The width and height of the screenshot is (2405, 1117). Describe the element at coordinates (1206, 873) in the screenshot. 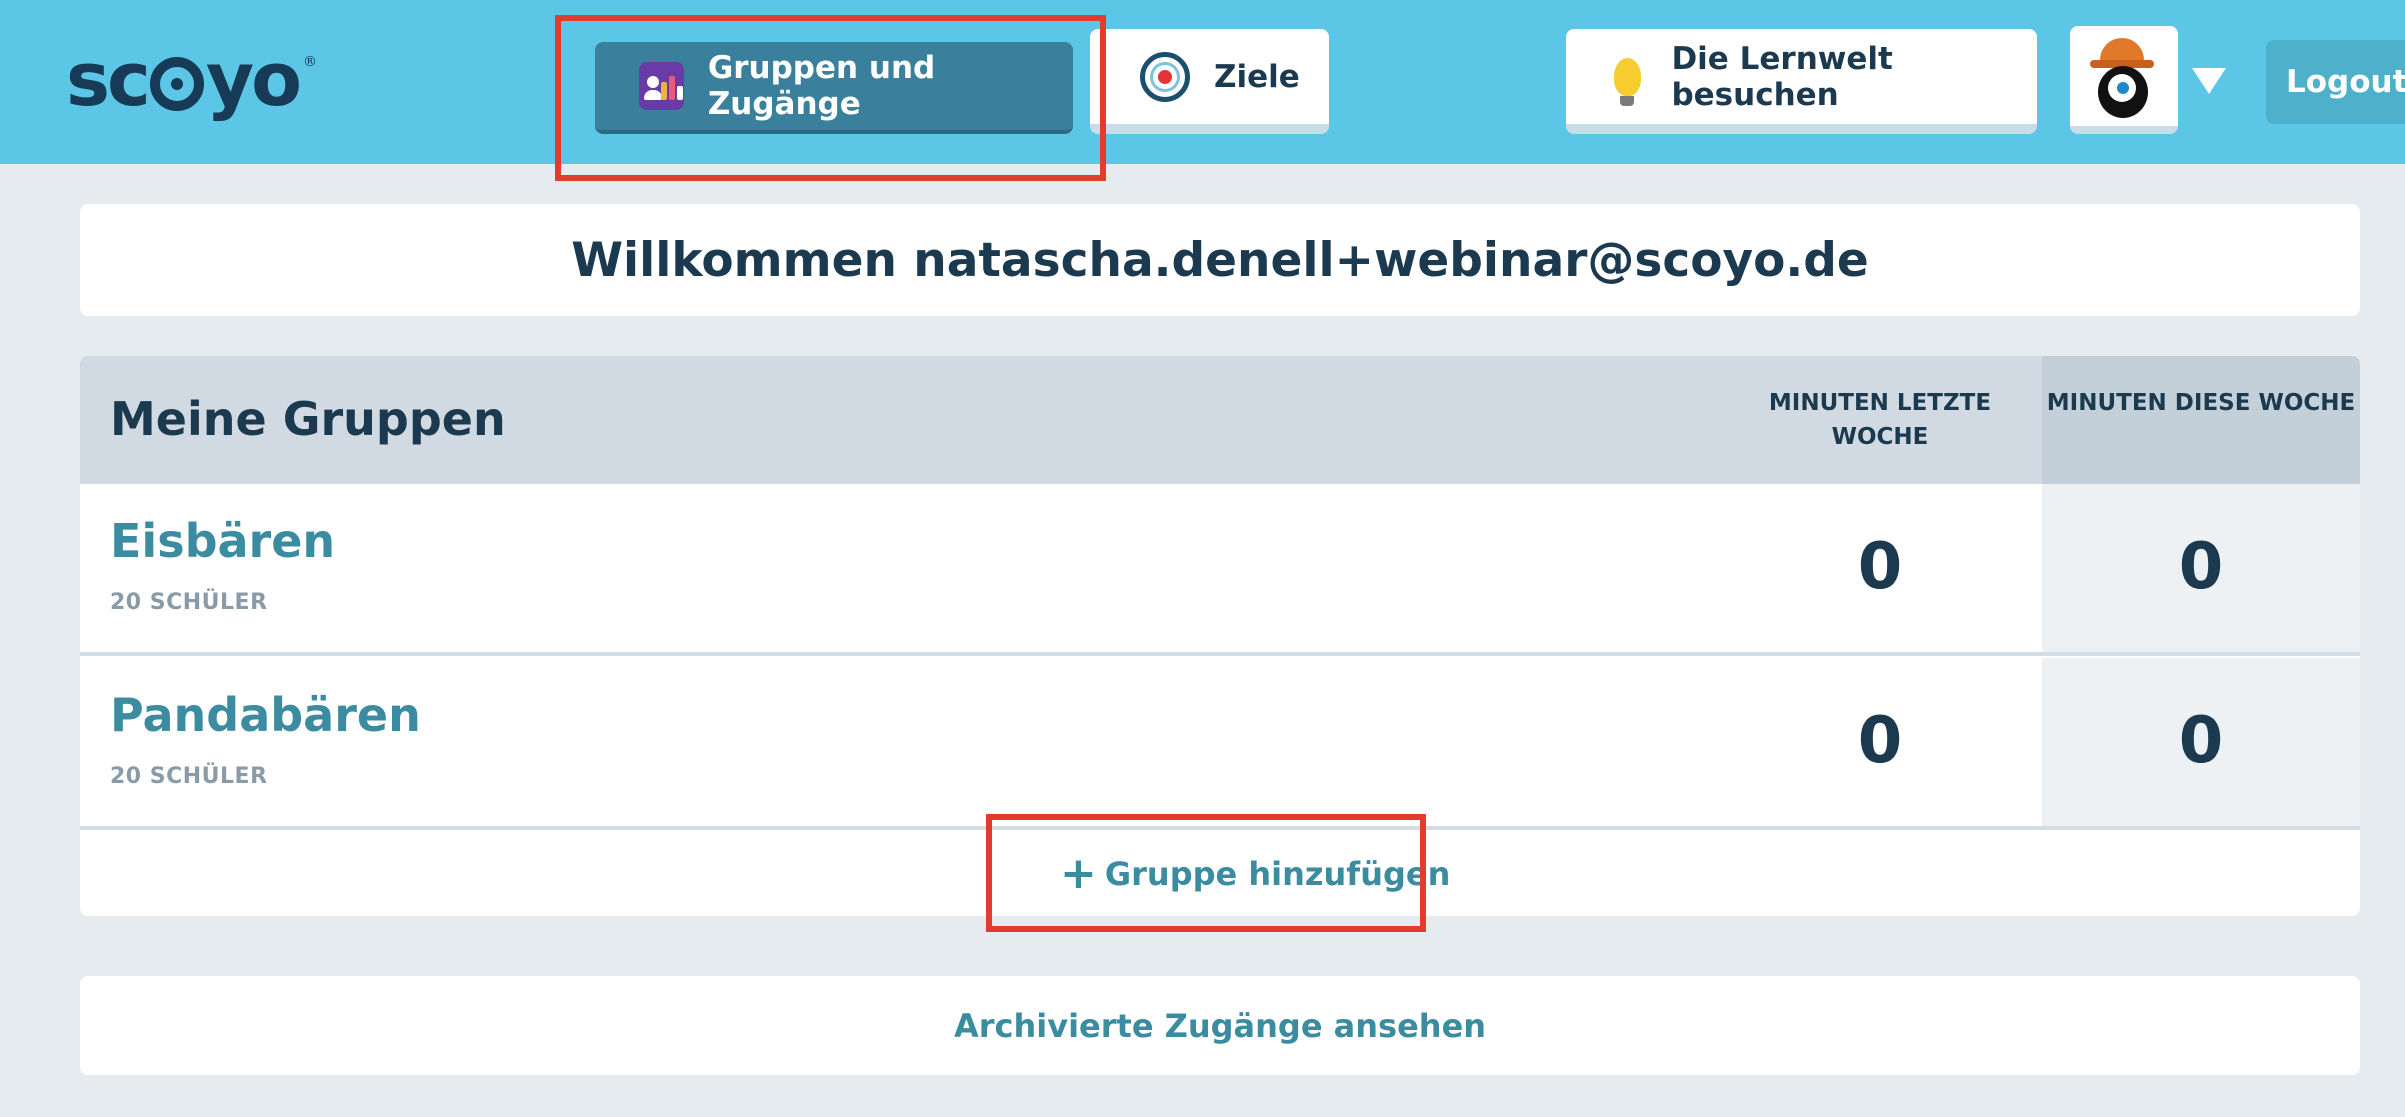

I see `highlight-box-add-group` at that location.